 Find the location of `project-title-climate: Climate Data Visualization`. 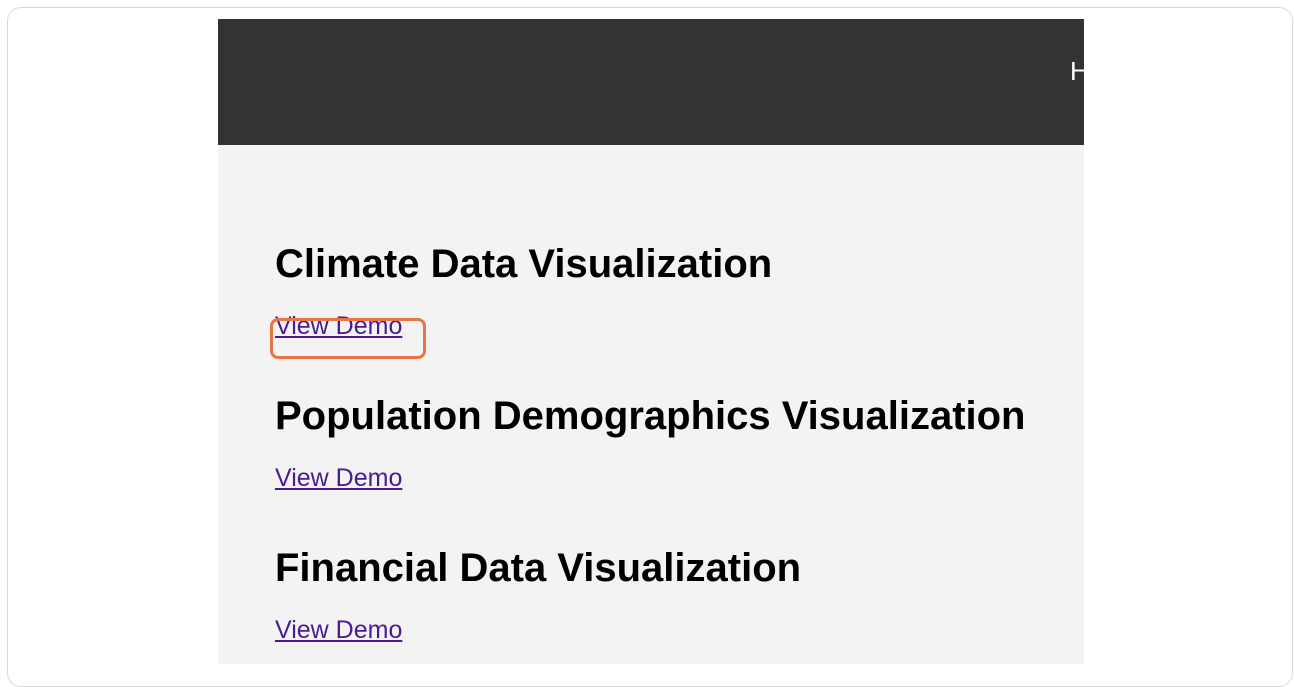

project-title-climate: Climate Data Visualization is located at coordinates (524, 264).